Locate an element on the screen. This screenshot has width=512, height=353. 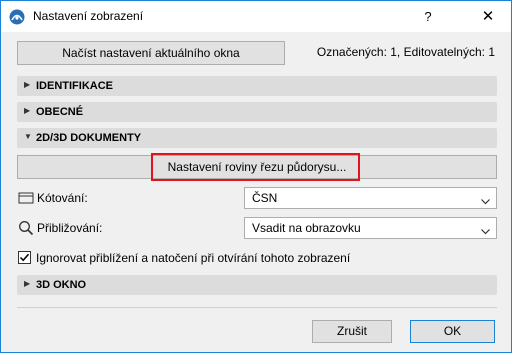
close-button: ✕ is located at coordinates (488, 17).